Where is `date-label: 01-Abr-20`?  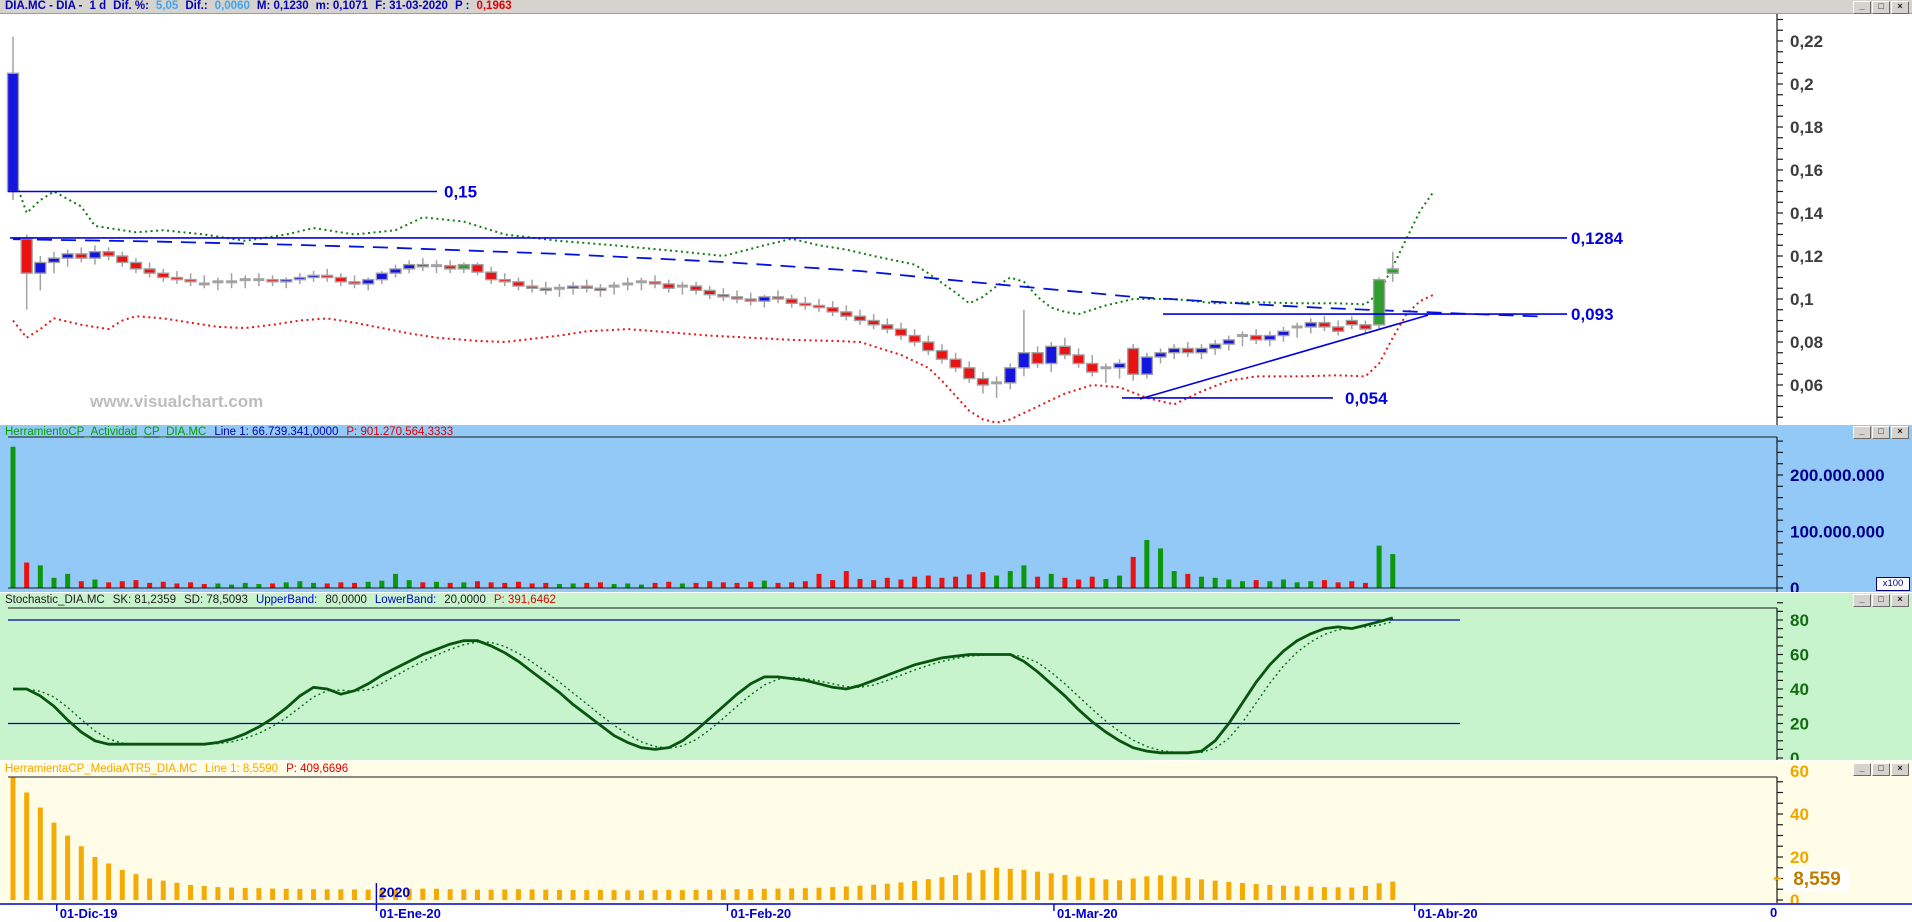
date-label: 01-Abr-20 is located at coordinates (1448, 913).